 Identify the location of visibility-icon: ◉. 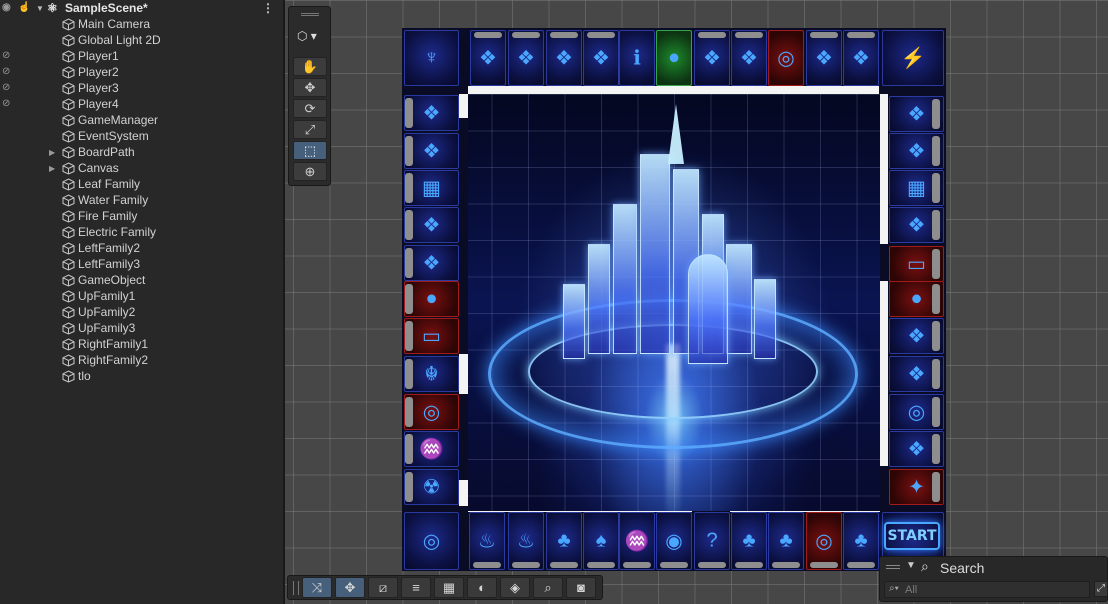
(8, 8).